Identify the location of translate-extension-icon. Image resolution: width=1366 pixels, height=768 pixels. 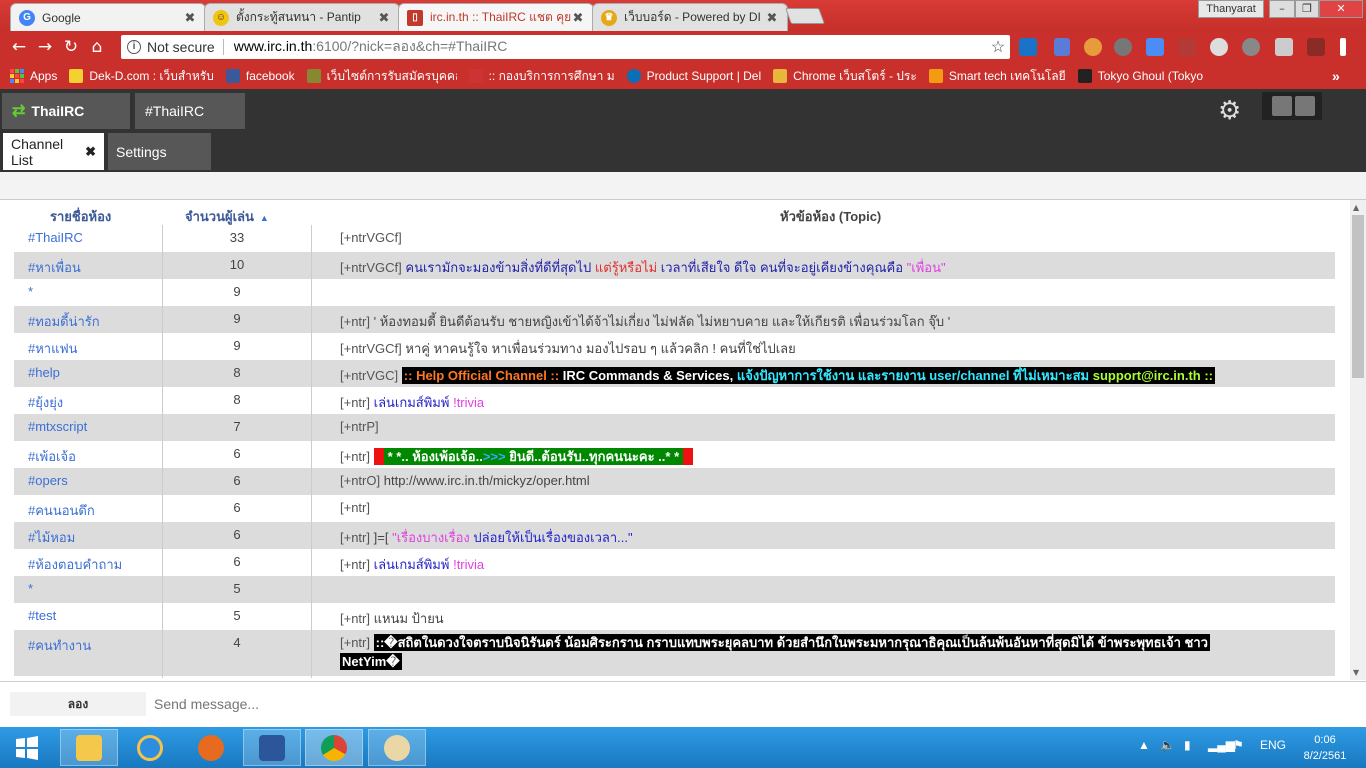
(1155, 47).